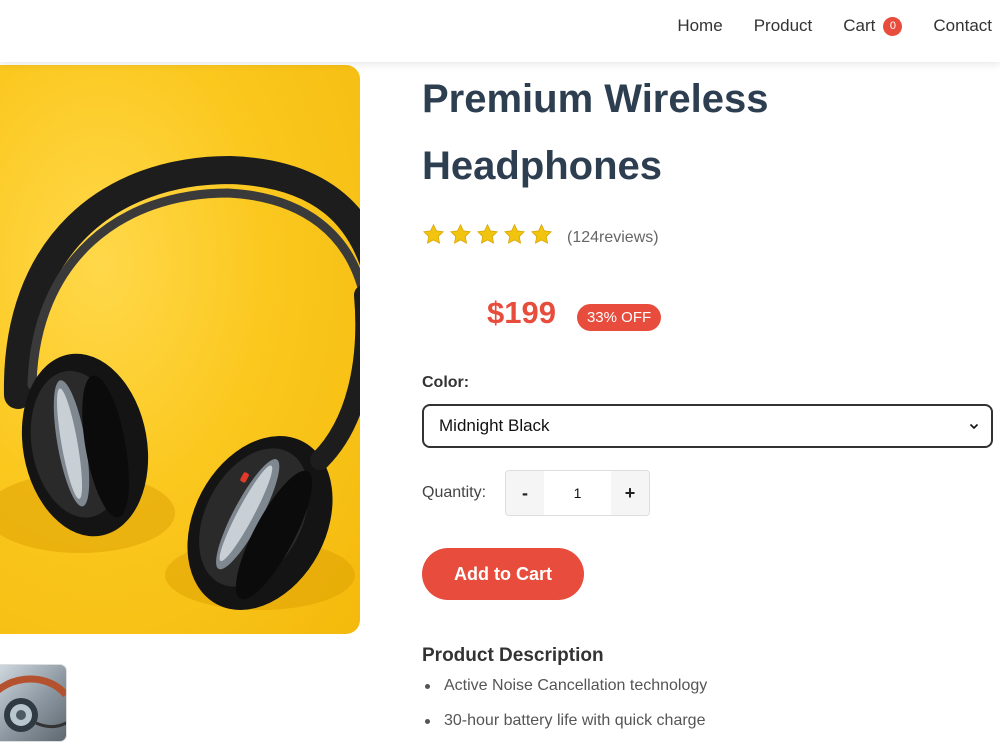 The image size is (1000, 750). What do you see at coordinates (630, 493) in the screenshot?
I see `quantity-increase-button: +` at bounding box center [630, 493].